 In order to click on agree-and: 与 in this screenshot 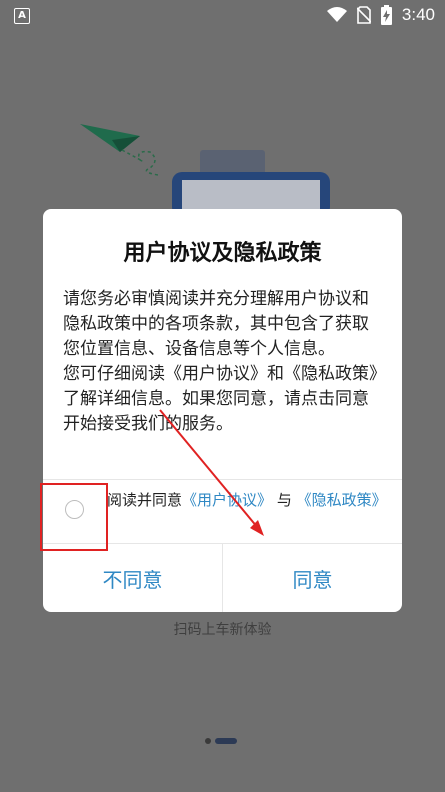, I will do `click(284, 500)`.